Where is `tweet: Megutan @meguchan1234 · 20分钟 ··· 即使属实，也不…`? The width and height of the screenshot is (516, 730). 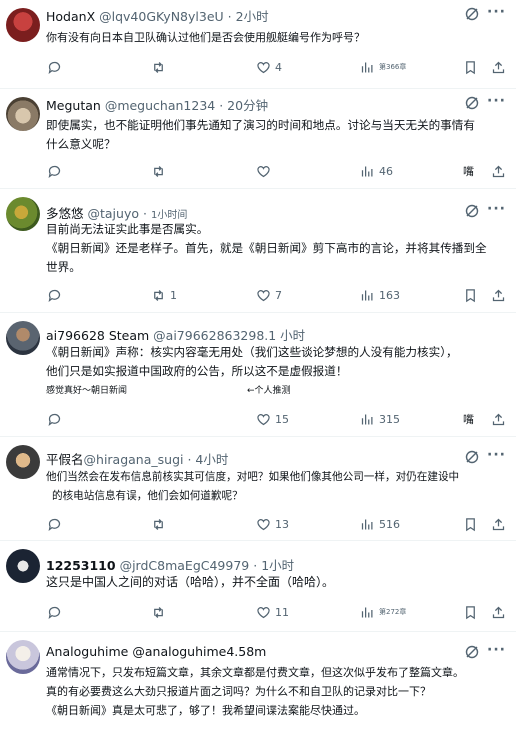
tweet: Megutan @meguchan1234 · 20分钟 ··· 即使属实，也不… is located at coordinates (258, 139).